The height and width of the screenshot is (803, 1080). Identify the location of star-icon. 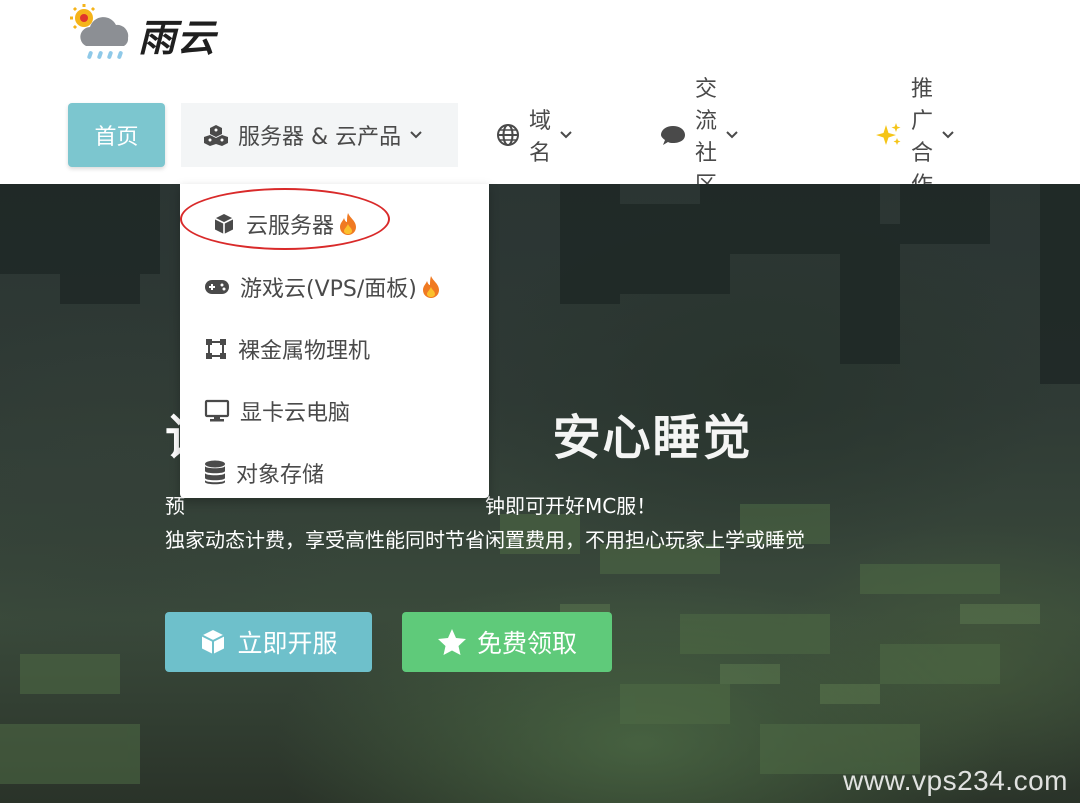
(451, 642).